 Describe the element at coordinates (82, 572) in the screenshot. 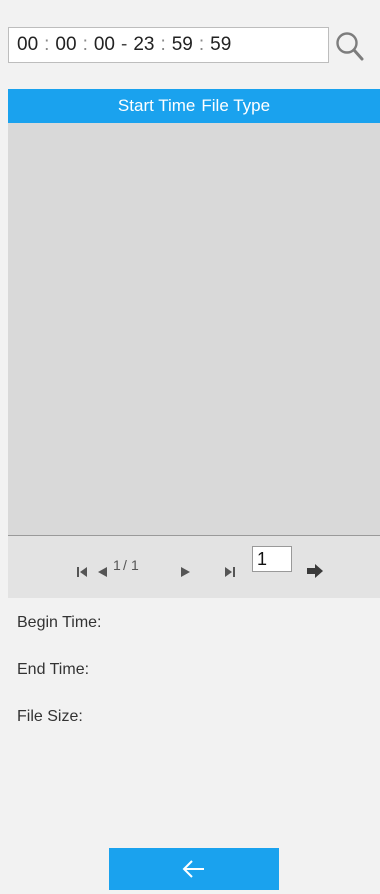

I see `first-page-icon` at that location.